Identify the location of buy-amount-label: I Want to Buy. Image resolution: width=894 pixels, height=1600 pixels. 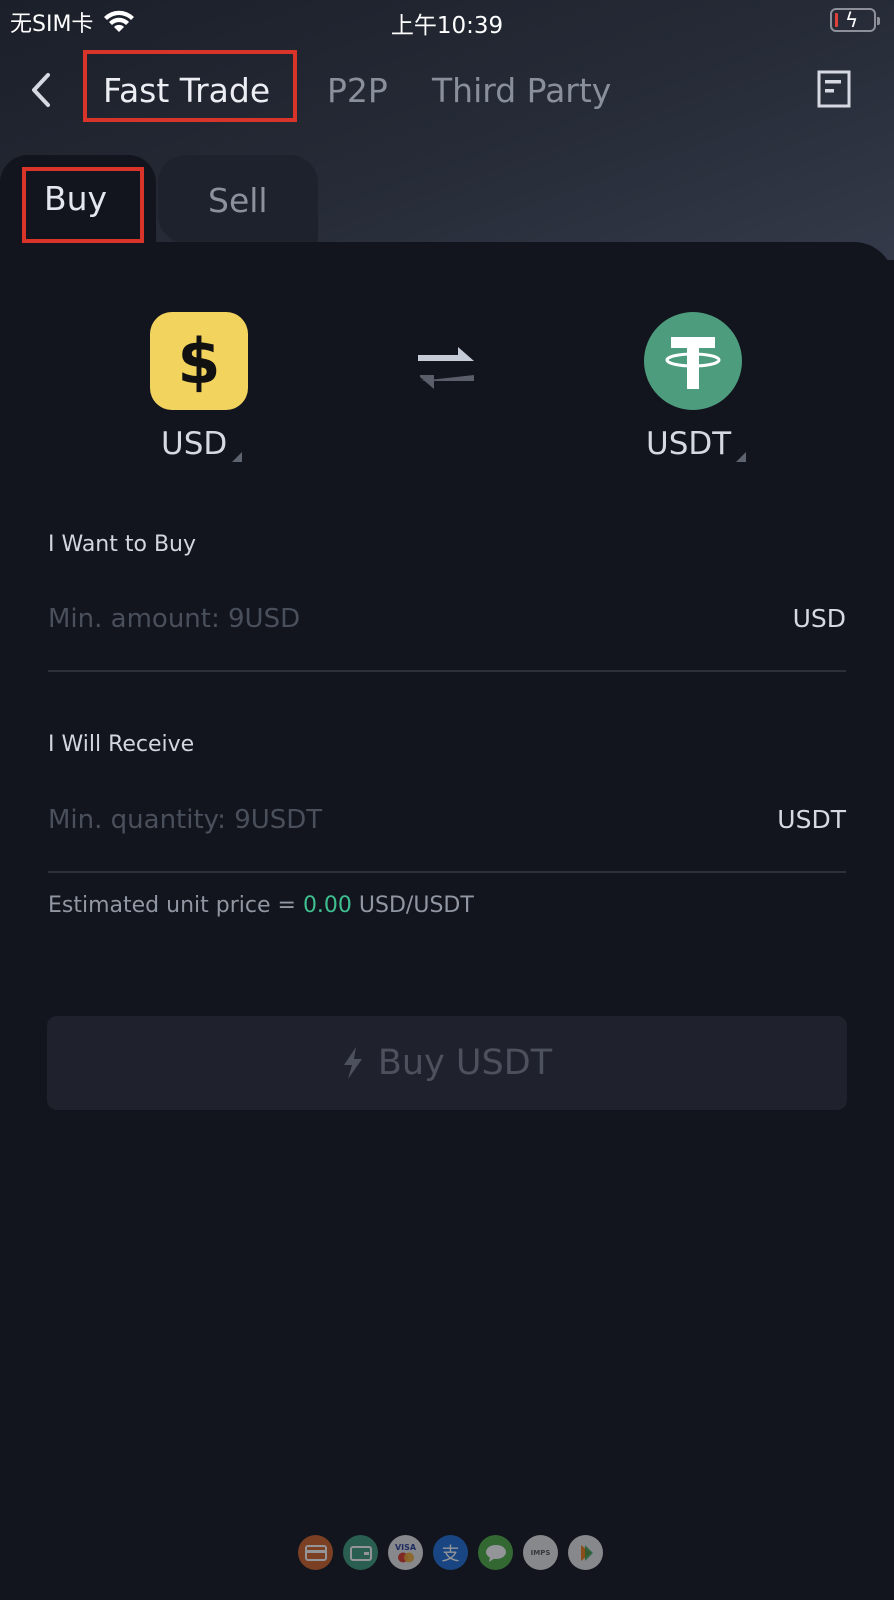
(122, 544).